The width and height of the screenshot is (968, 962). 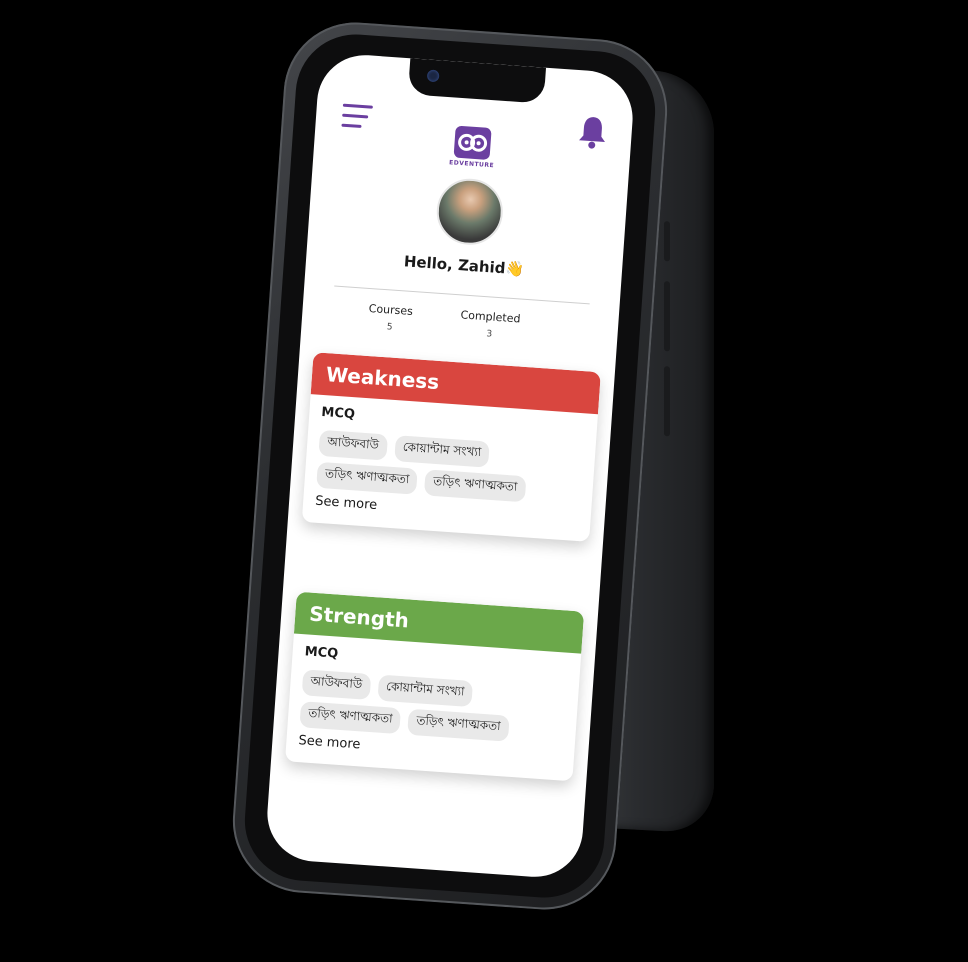 What do you see at coordinates (470, 211) in the screenshot?
I see `avatar` at bounding box center [470, 211].